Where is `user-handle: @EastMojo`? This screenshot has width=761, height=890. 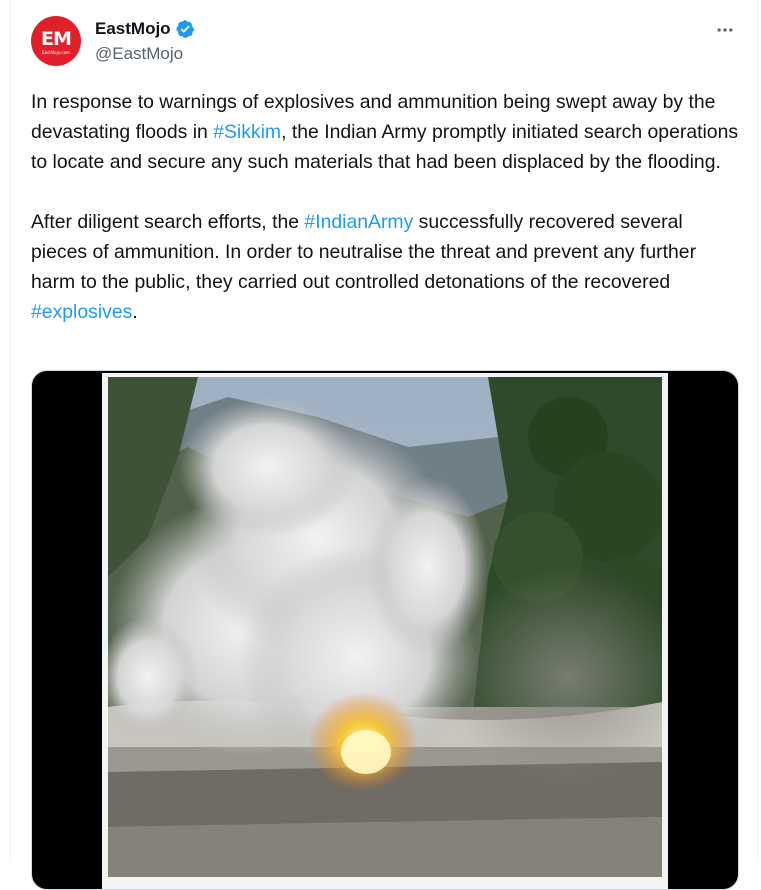
user-handle: @EastMojo is located at coordinates (139, 54).